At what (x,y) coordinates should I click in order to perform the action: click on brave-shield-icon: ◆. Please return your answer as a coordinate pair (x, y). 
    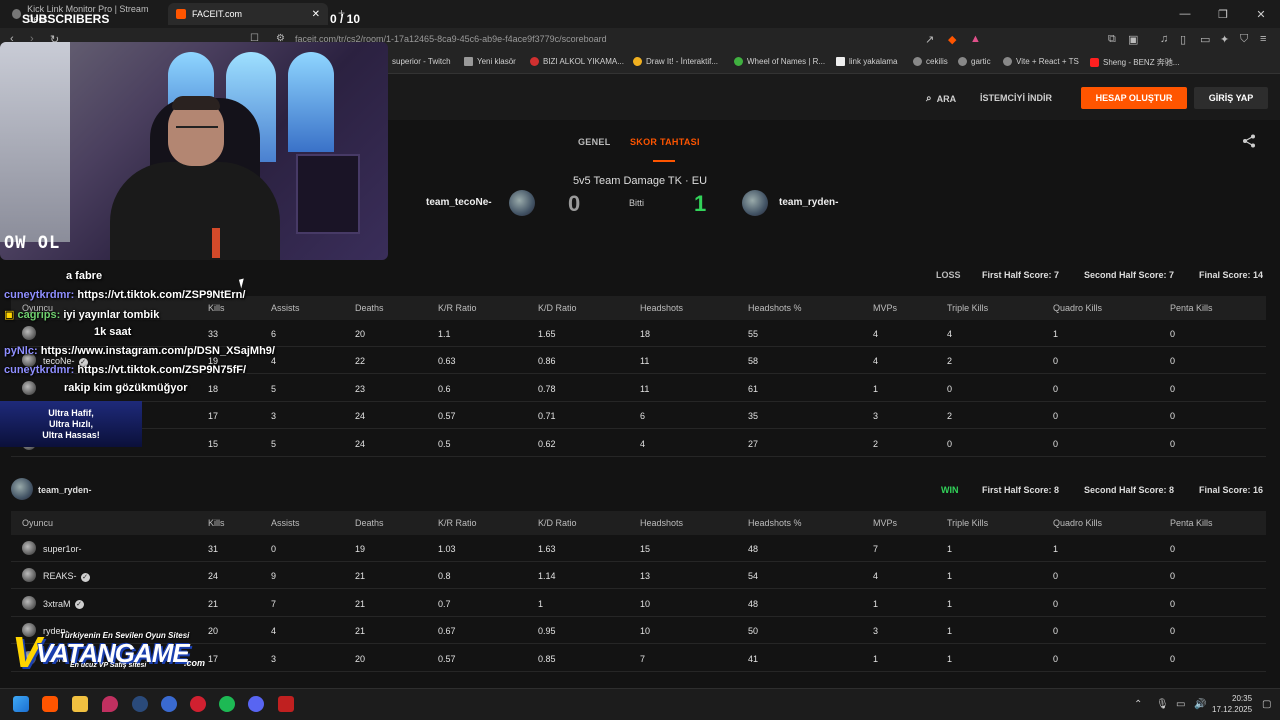
    Looking at the image, I should click on (952, 39).